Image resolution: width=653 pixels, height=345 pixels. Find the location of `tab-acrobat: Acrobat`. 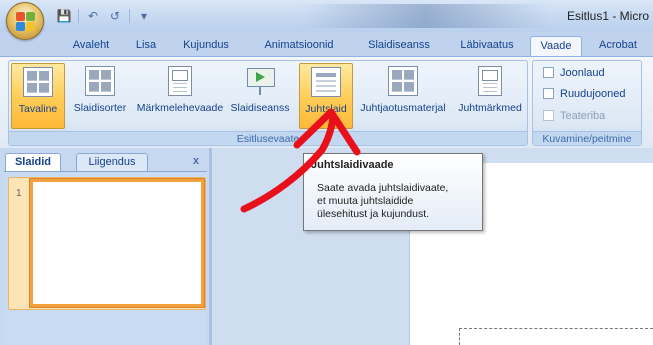

tab-acrobat: Acrobat is located at coordinates (618, 46).